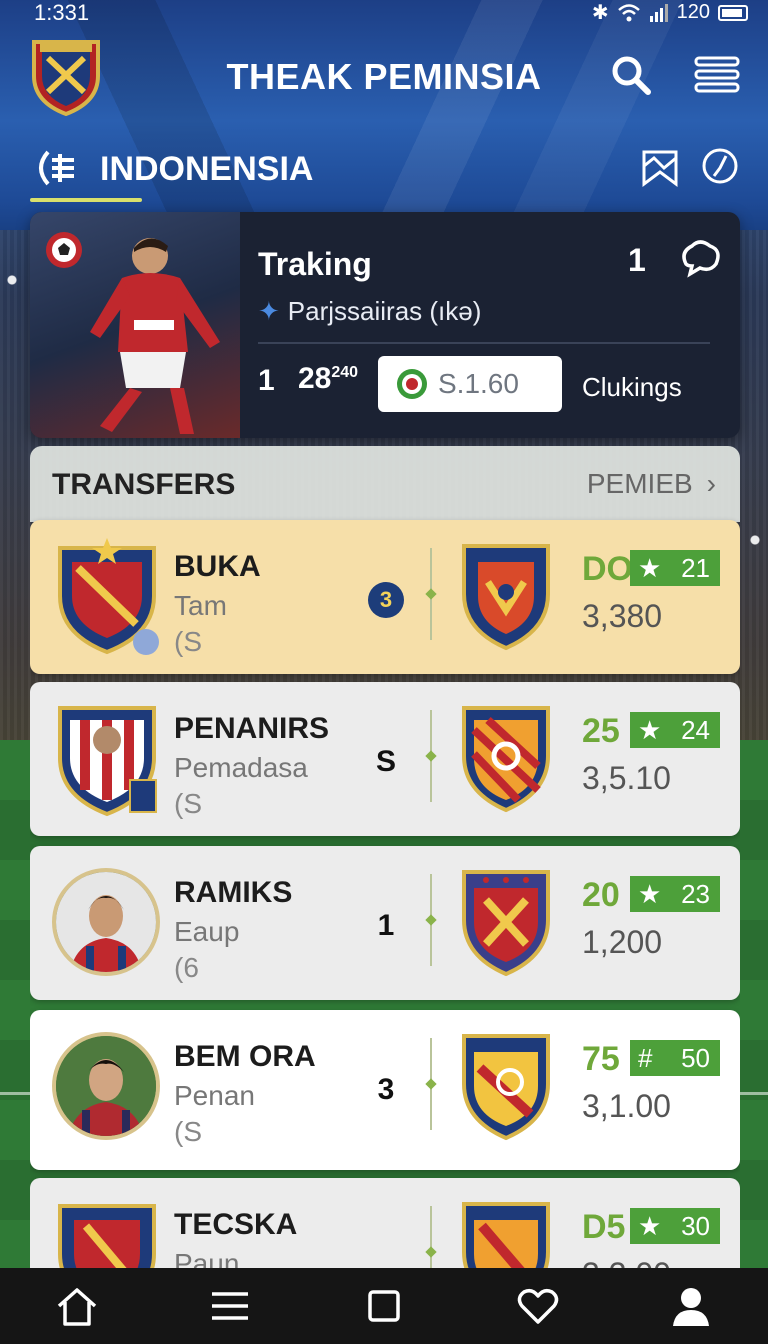  I want to click on wifi-icon, so click(628, 12).